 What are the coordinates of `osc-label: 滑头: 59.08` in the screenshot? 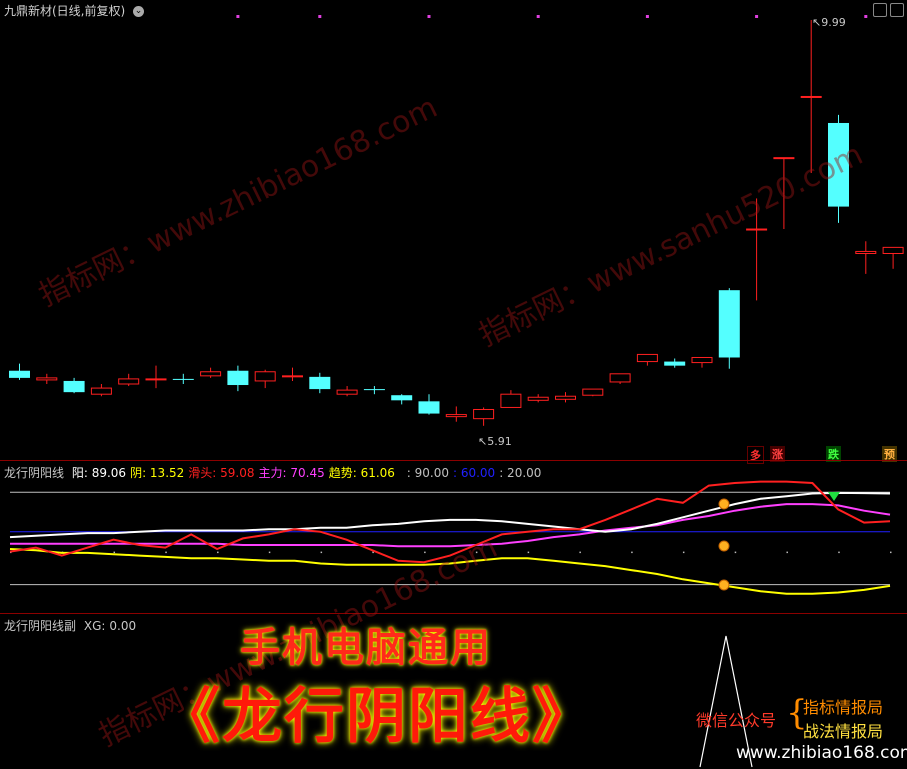 It's located at (221, 473).